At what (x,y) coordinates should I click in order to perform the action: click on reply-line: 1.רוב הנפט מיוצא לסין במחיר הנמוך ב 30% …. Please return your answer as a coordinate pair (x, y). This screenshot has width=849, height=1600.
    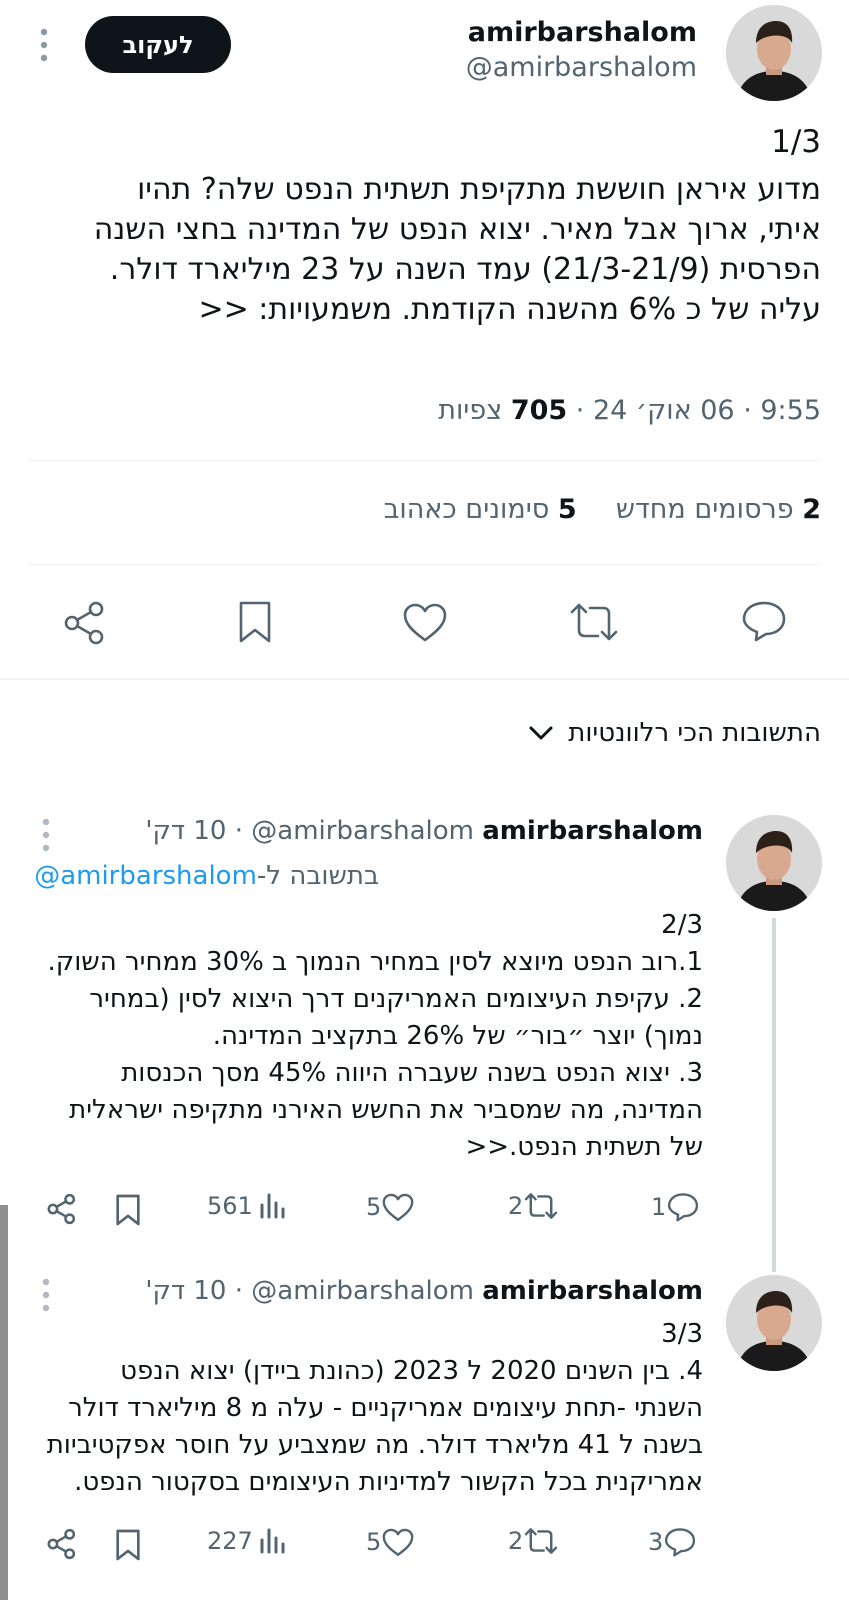
    Looking at the image, I should click on (375, 962).